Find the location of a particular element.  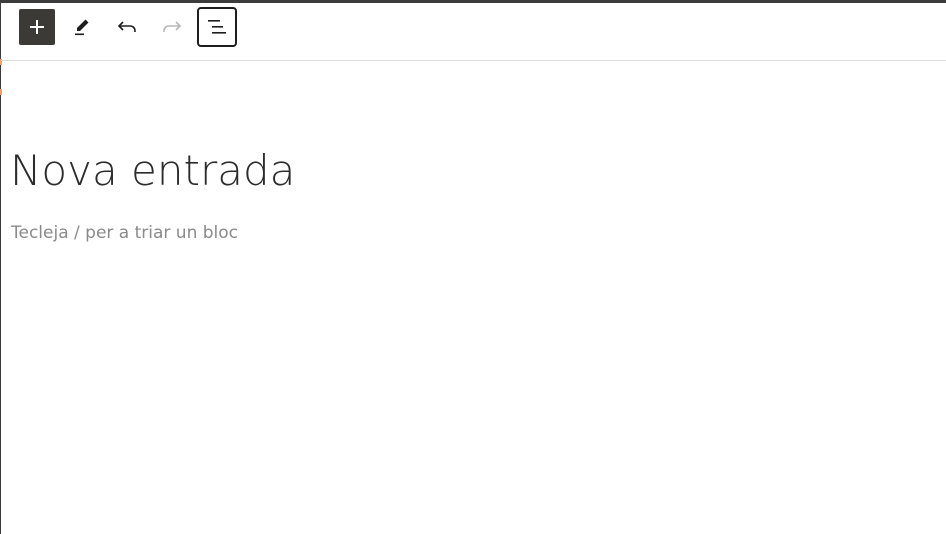

document-overview-button is located at coordinates (217, 27).